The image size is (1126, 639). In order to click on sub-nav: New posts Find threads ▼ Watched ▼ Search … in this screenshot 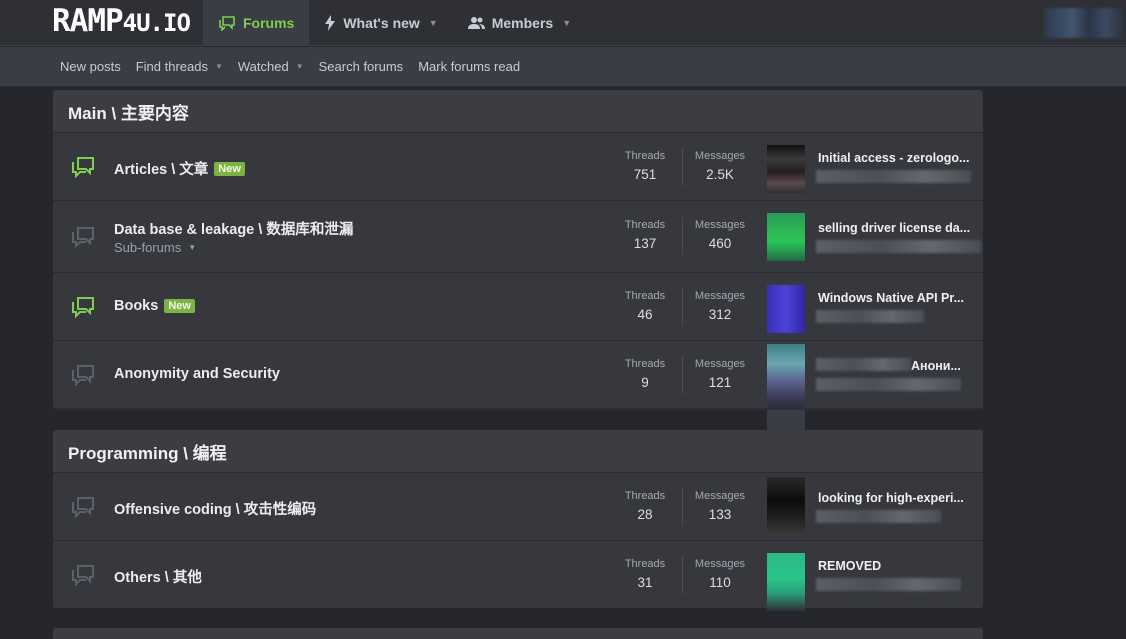, I will do `click(563, 67)`.